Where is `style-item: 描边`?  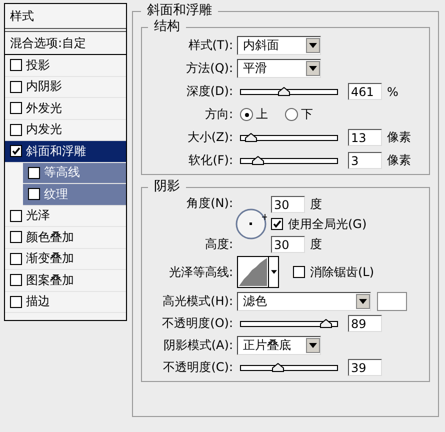 style-item: 描边 is located at coordinates (65, 302).